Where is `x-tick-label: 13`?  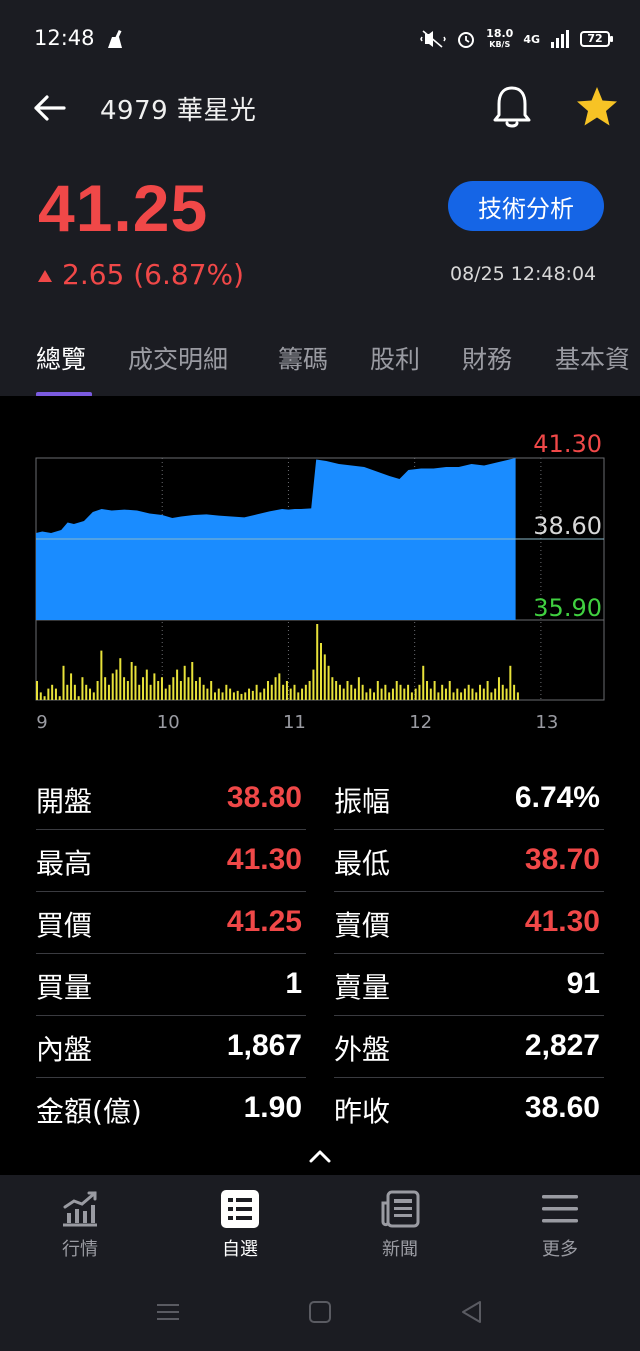 x-tick-label: 13 is located at coordinates (546, 722).